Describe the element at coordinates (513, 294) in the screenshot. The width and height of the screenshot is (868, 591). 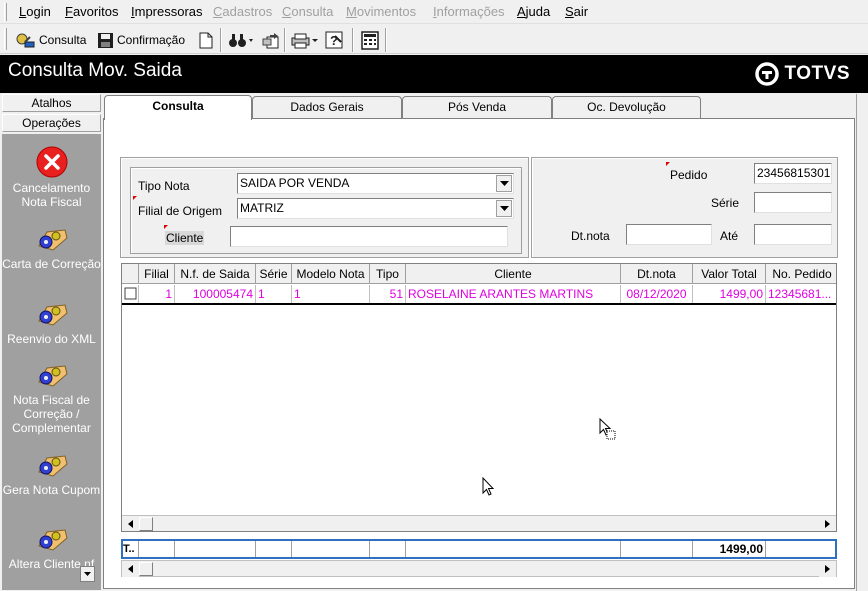
I see `cell-cliente: ROSELAINE ARANTES MARTINS` at that location.